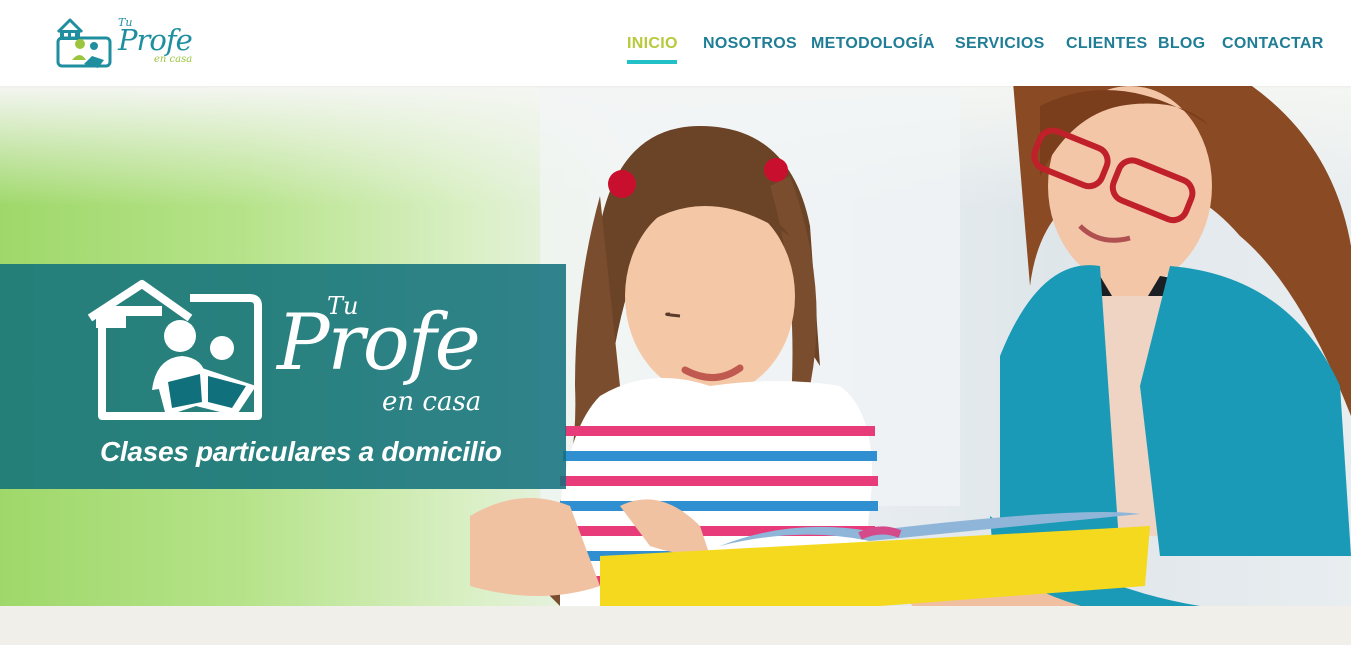 This screenshot has height=645, width=1351. Describe the element at coordinates (155, 40) in the screenshot. I see `logo-profe-text: Profe` at that location.